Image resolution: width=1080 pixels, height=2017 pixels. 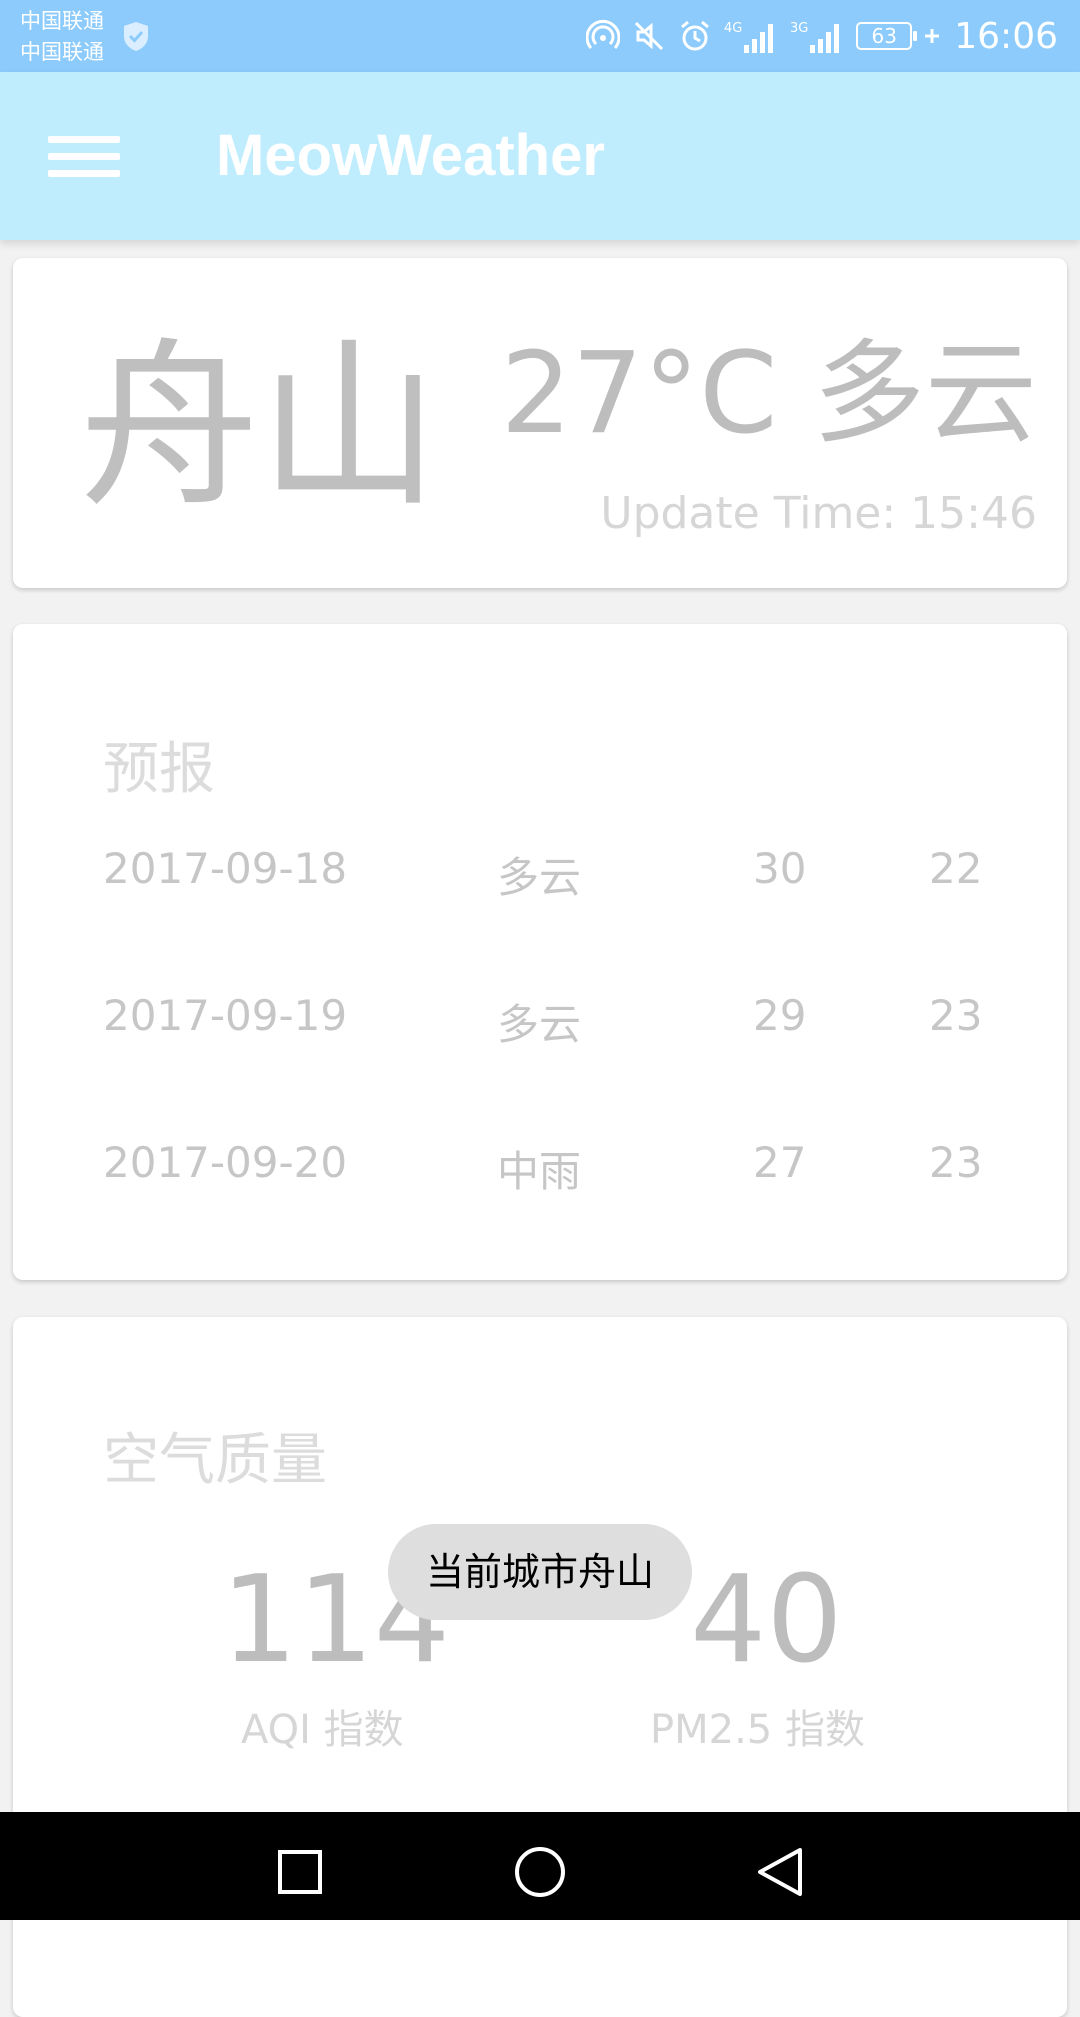 I want to click on square-icon, so click(x=300, y=1872).